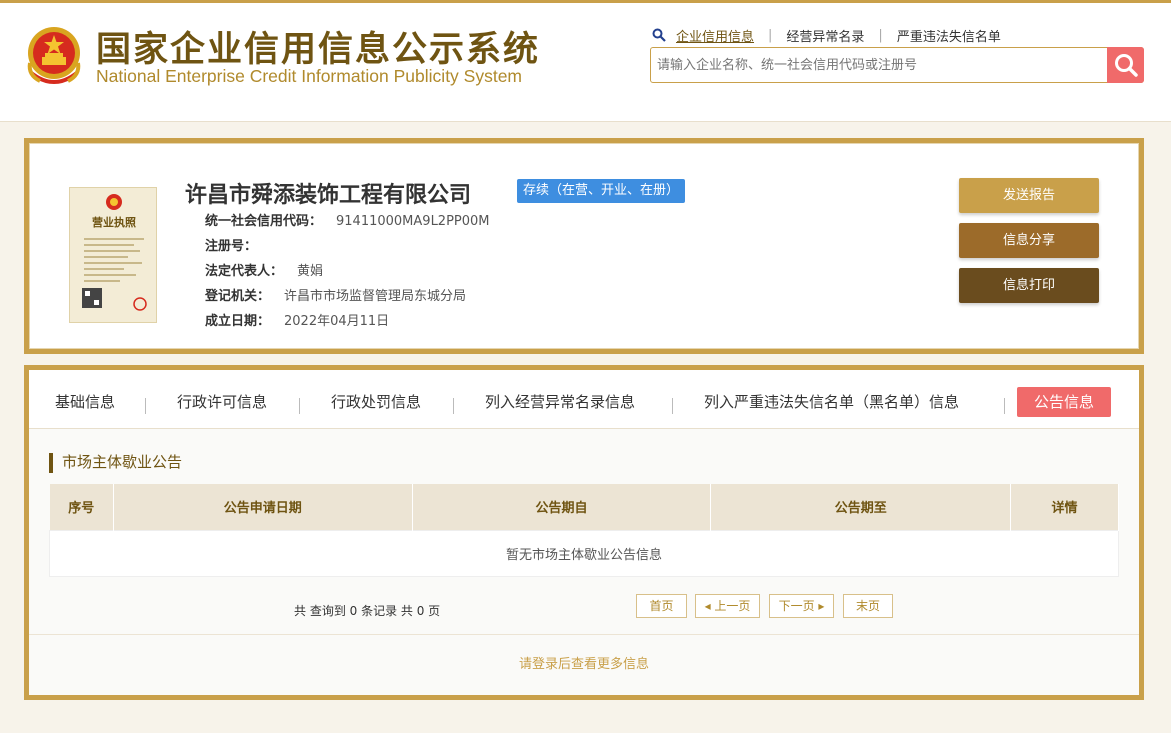 This screenshot has height=733, width=1171. I want to click on search-button, so click(1125, 65).